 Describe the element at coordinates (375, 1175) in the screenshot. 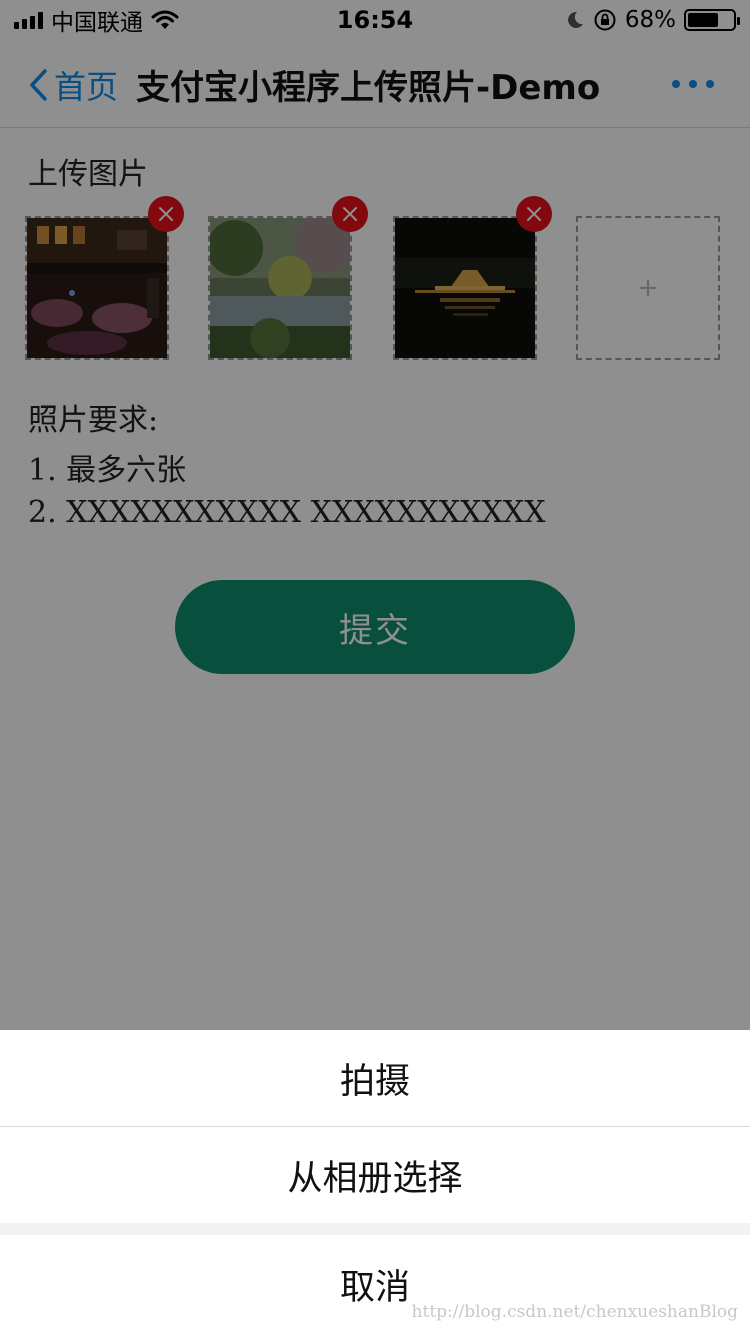

I see `action-choose-album: 从相册选择` at that location.